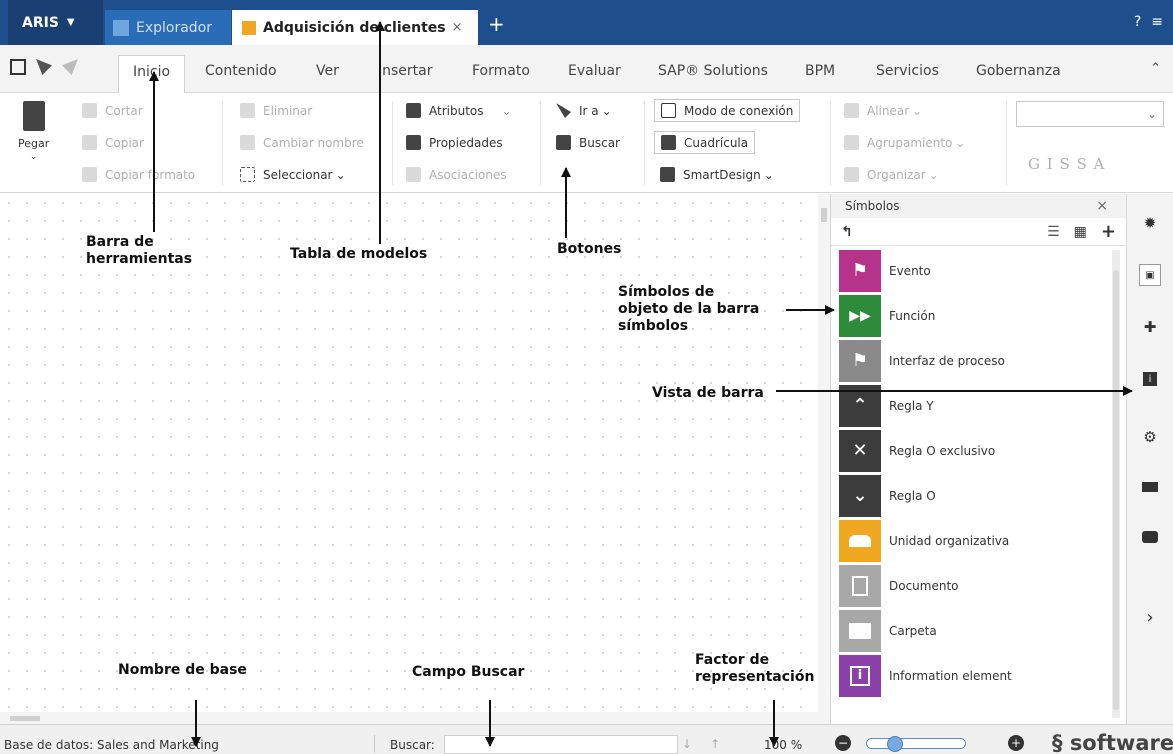  I want to click on zoom-in-icon: +, so click(1016, 743).